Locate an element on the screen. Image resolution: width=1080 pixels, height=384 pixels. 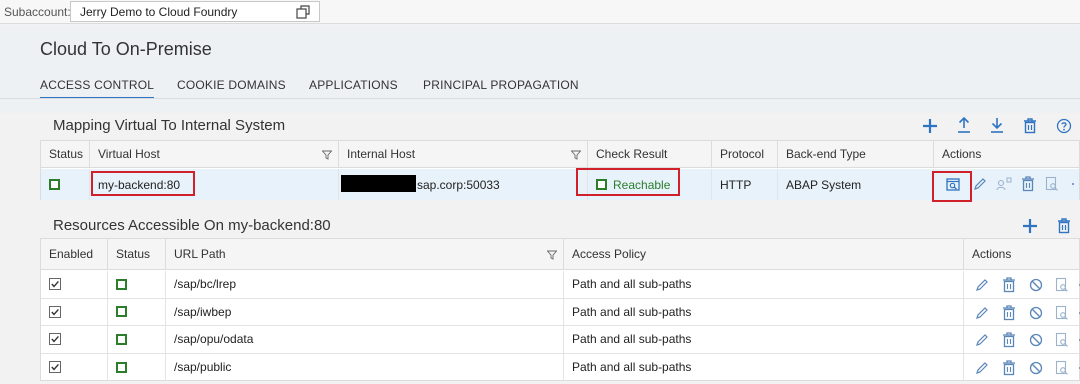
tab-cookie-domains: COOKIE DOMAINS is located at coordinates (231, 85).